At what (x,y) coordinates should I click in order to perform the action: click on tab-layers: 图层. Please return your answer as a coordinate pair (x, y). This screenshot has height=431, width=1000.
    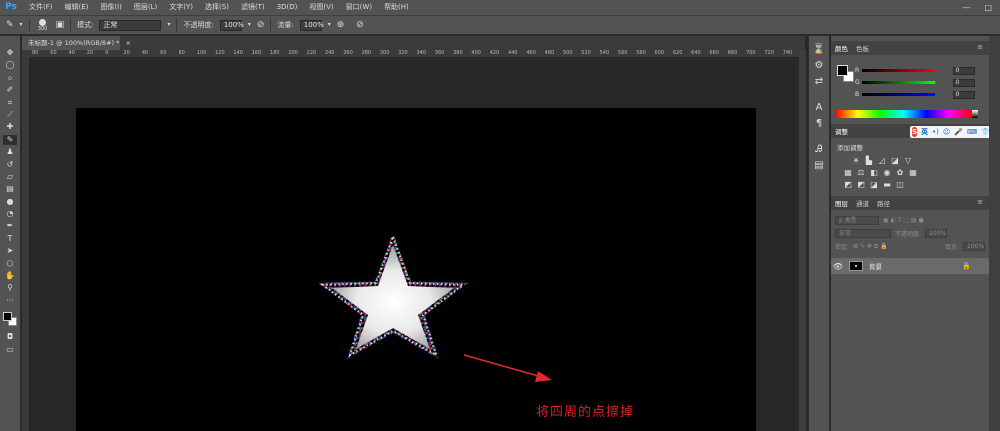
    Looking at the image, I should click on (841, 203).